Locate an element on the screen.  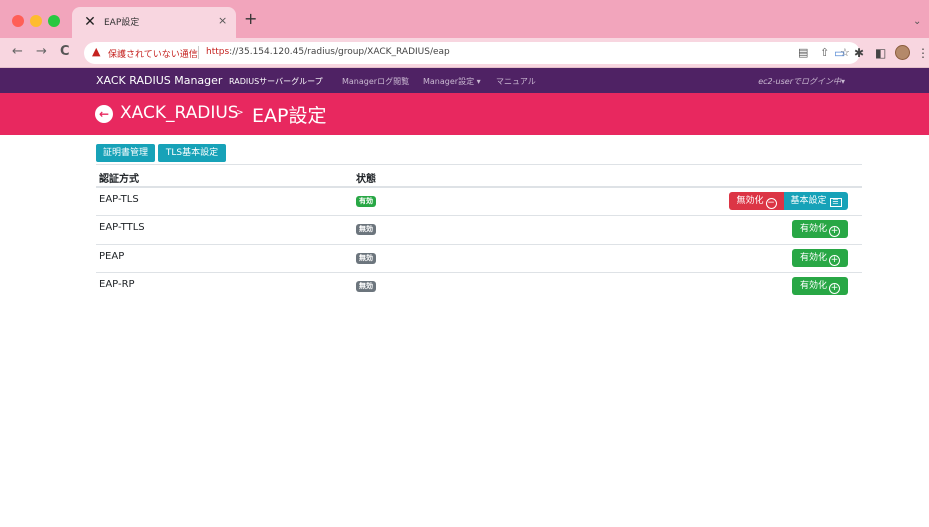
nav-manager-log: Managerログ閲覧 is located at coordinates (375, 81).